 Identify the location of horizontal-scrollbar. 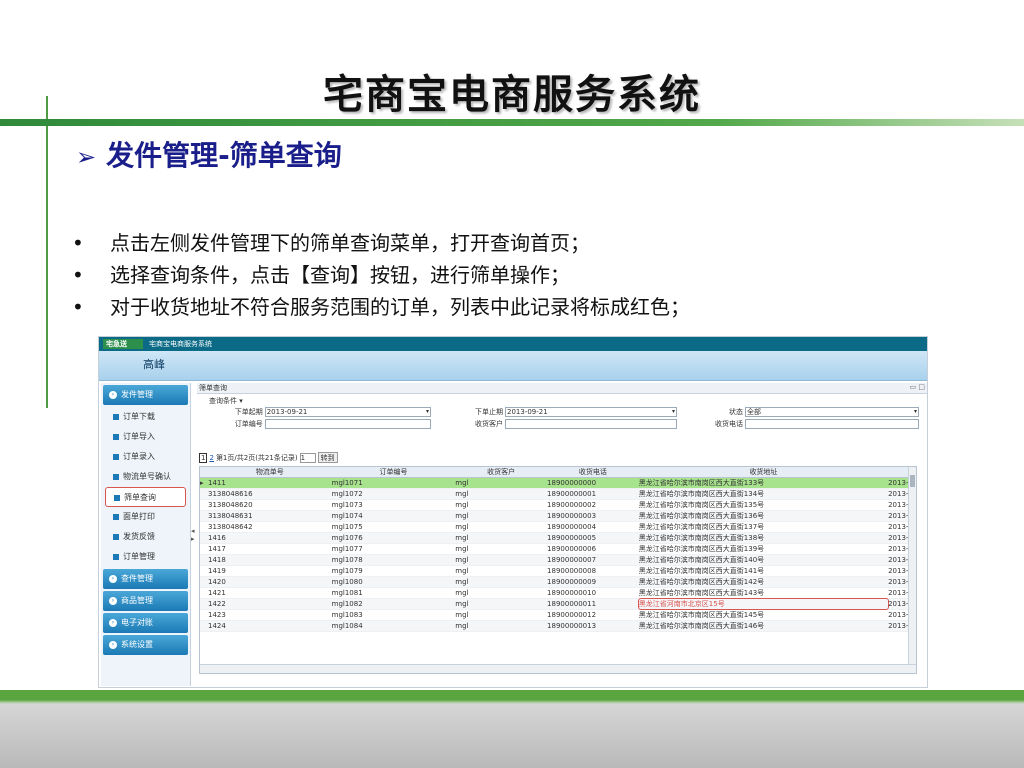
(558, 668).